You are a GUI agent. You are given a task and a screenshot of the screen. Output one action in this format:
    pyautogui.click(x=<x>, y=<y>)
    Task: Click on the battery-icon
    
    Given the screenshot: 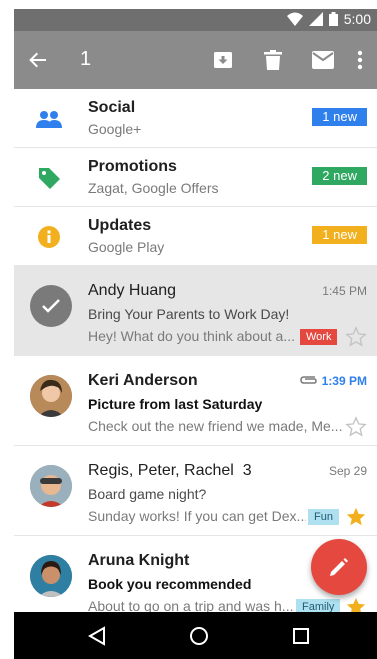 What is the action you would take?
    pyautogui.click(x=333, y=19)
    